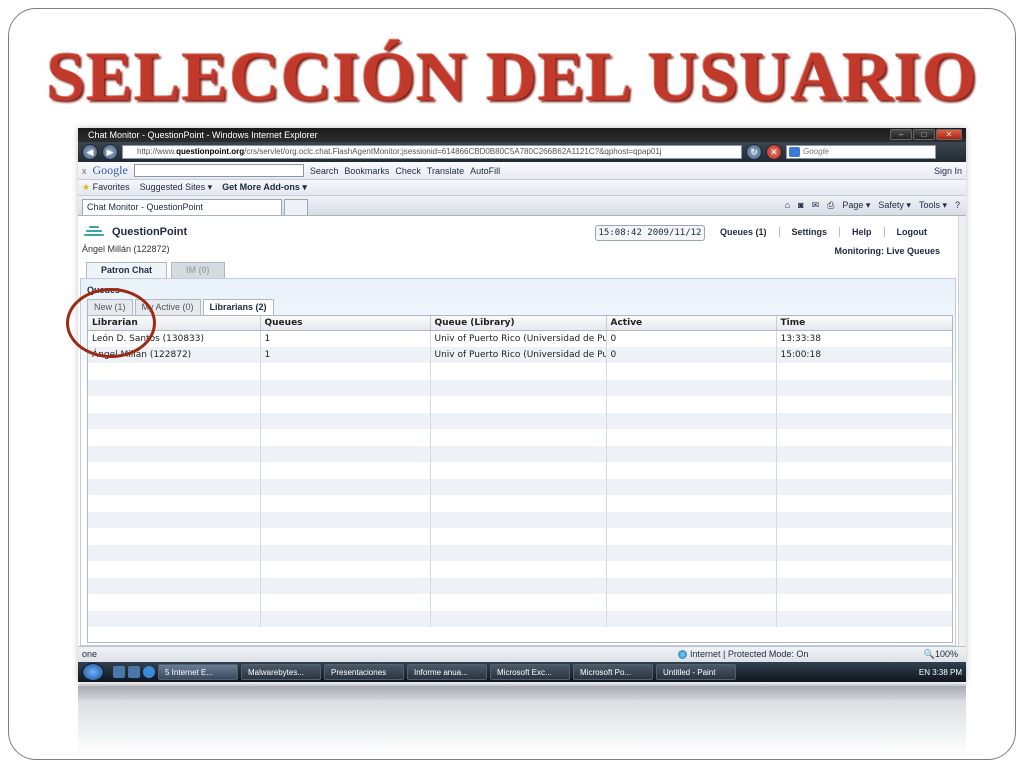 The image size is (1024, 768). I want to click on column-header: Queue (Library), so click(518, 323).